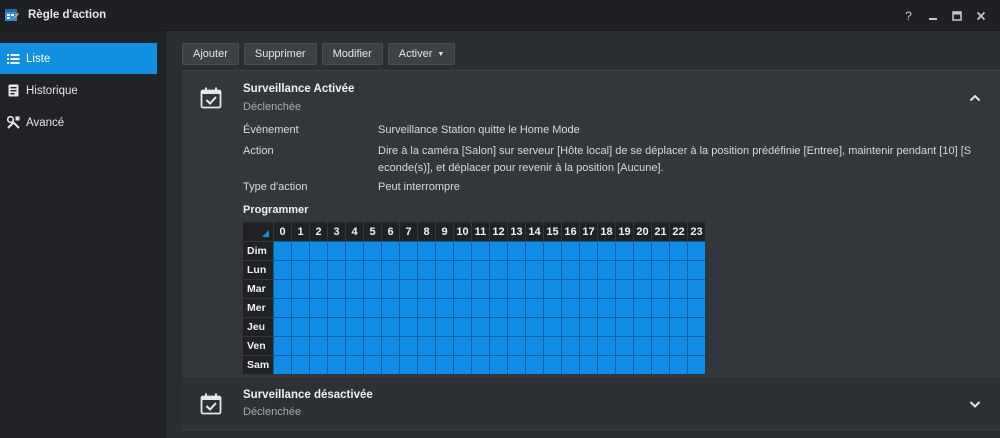 The height and width of the screenshot is (438, 1000). What do you see at coordinates (421, 54) in the screenshot?
I see `activate-dropdown-button: Activer ▼` at bounding box center [421, 54].